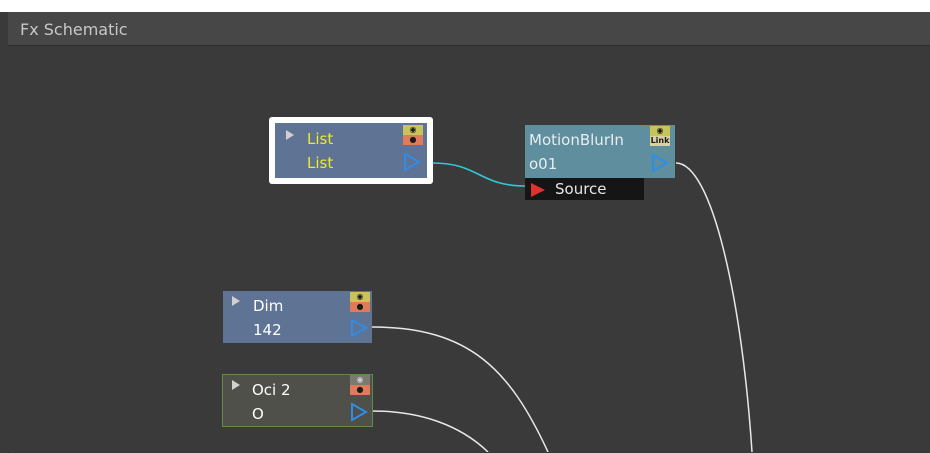  I want to click on source-input-port: Source, so click(584, 189).